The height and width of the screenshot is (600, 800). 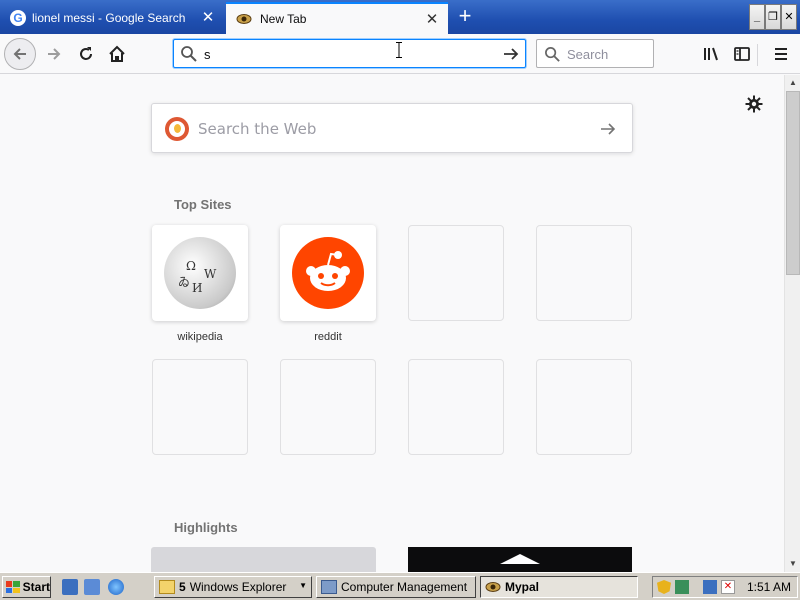 What do you see at coordinates (116, 587) in the screenshot?
I see `internet-explorer-icon` at bounding box center [116, 587].